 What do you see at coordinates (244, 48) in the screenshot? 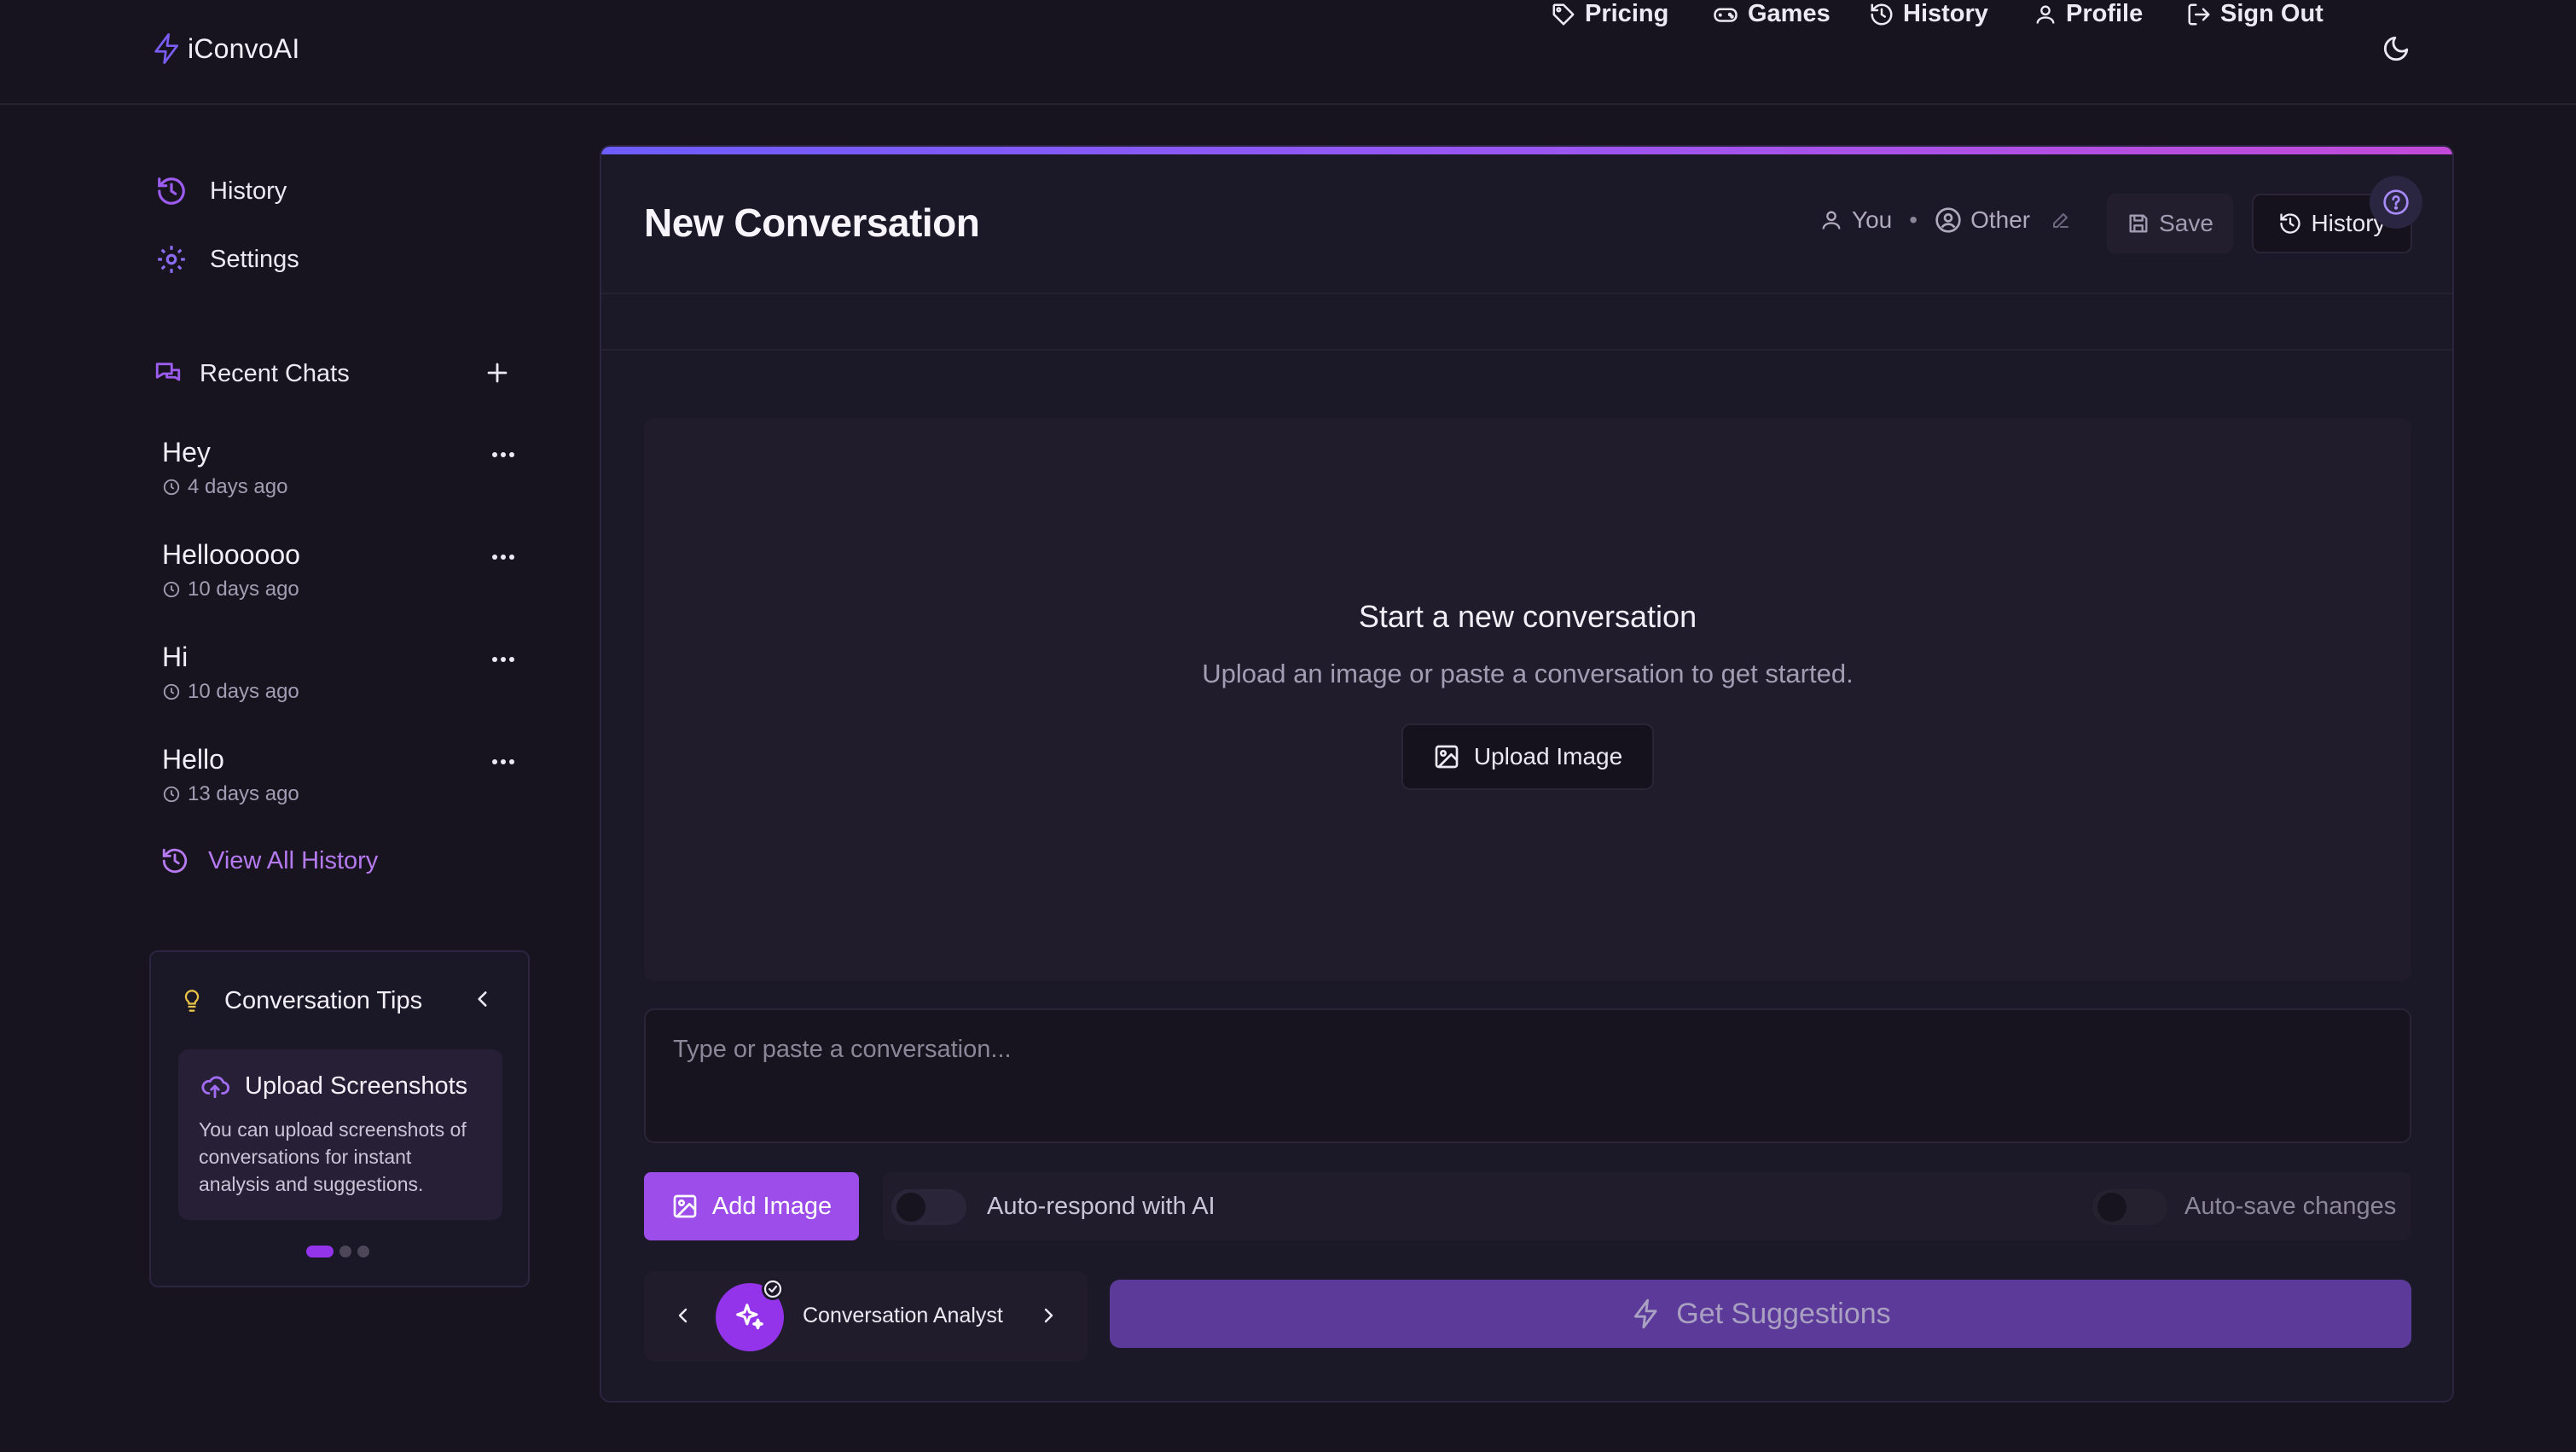
I see `brand-name: iConvoAI` at bounding box center [244, 48].